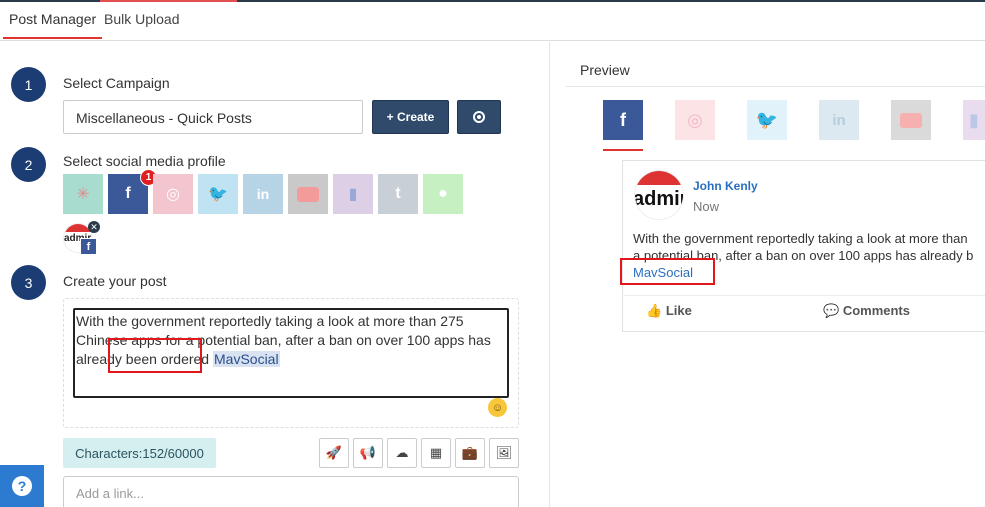  I want to click on preview-avatar: admir, so click(659, 195).